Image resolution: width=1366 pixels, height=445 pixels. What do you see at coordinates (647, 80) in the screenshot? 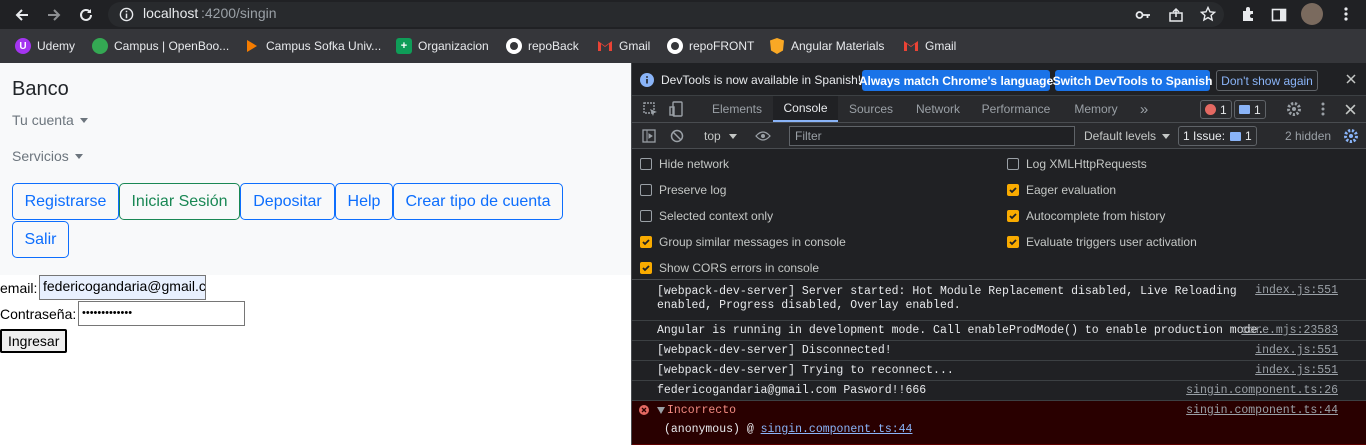
I see `info-icon` at bounding box center [647, 80].